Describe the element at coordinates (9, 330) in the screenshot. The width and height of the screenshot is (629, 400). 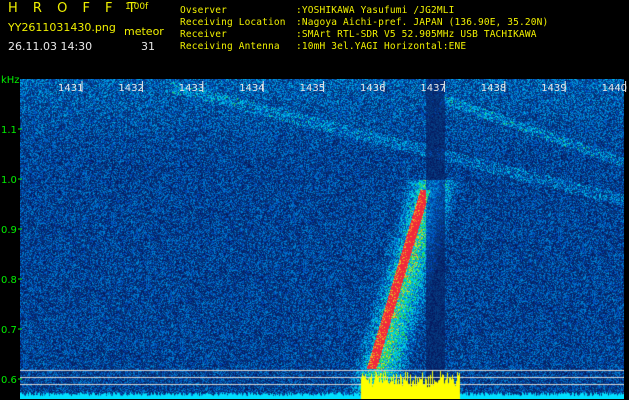
I see `y-tick-label: 0.7` at that location.